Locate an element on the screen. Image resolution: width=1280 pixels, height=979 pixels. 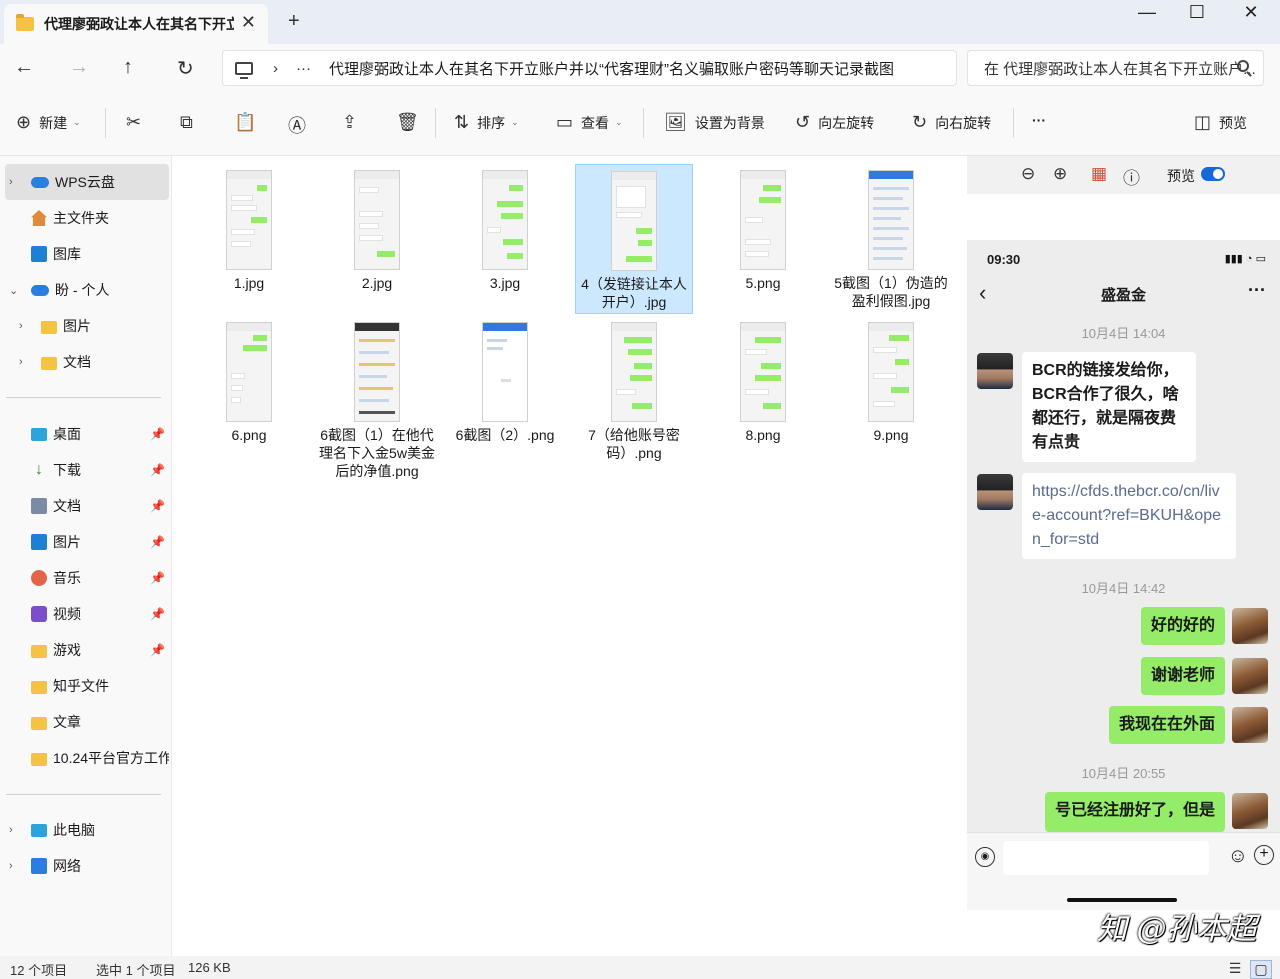
preview-toolbar: ⊖ ⊕ ▦ ⓘ 预览 is located at coordinates (1123, 175).